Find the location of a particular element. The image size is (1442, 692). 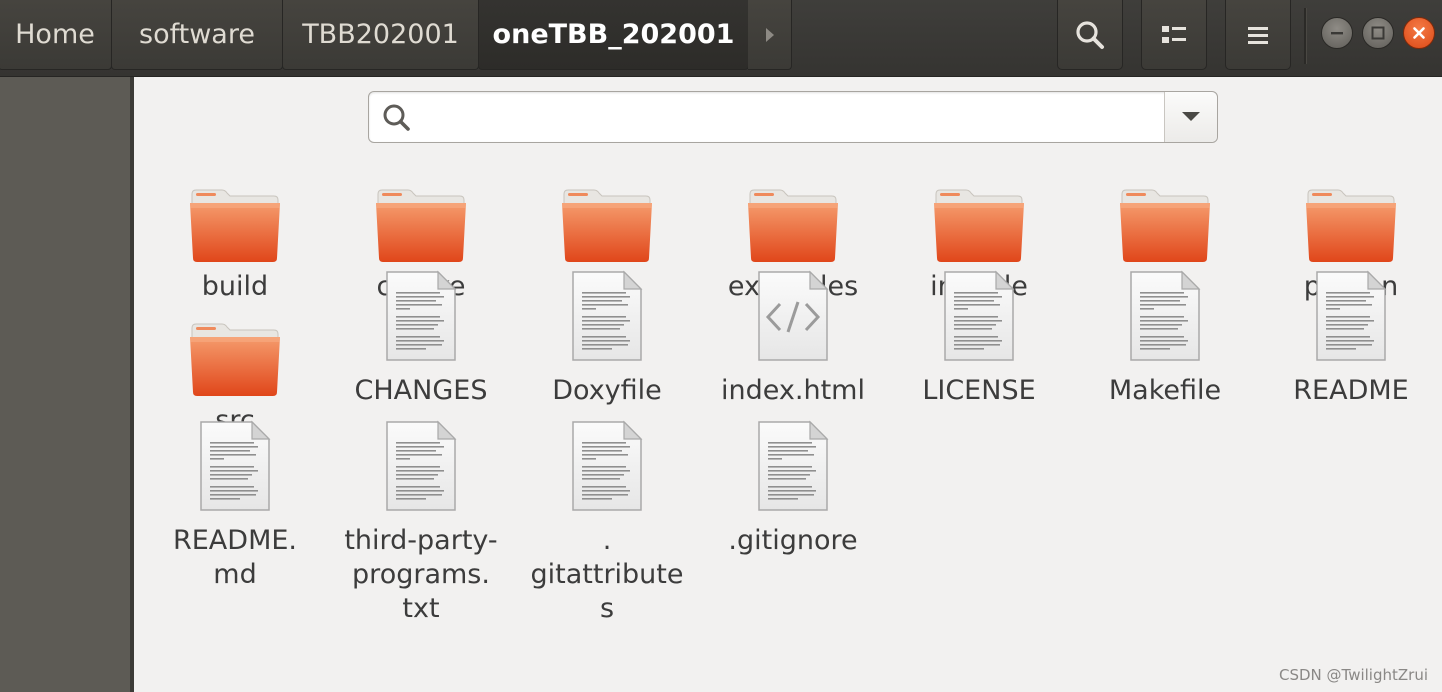

breadcrumb-tbb202001: TBB202001 is located at coordinates (380, 35).